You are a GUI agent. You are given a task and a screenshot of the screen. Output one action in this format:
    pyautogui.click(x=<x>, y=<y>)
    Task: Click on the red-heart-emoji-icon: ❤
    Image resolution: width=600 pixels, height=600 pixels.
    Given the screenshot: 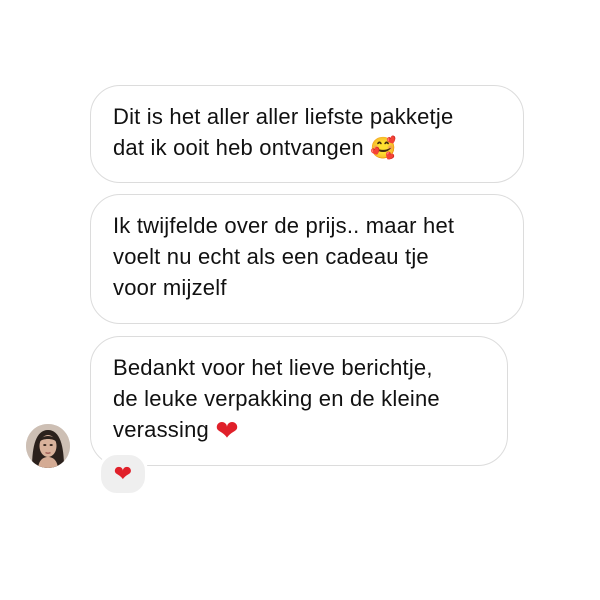 What is the action you would take?
    pyautogui.click(x=227, y=430)
    